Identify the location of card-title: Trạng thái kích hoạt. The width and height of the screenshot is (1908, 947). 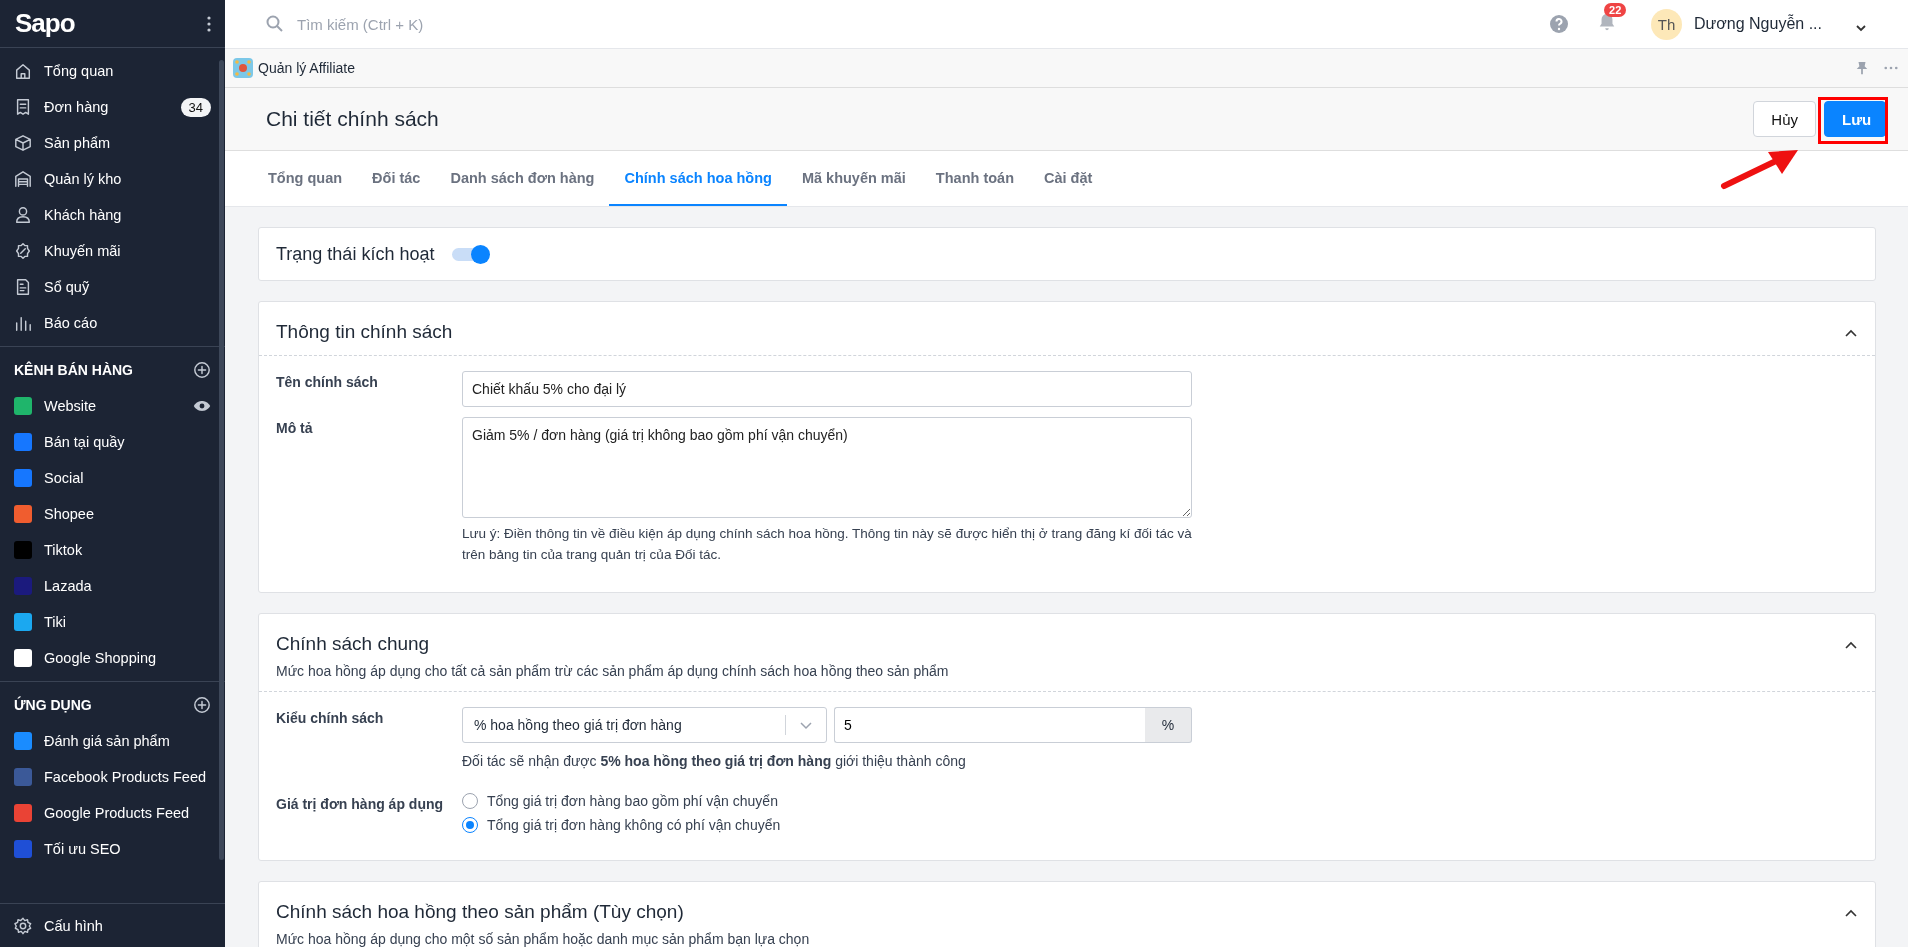
(355, 254).